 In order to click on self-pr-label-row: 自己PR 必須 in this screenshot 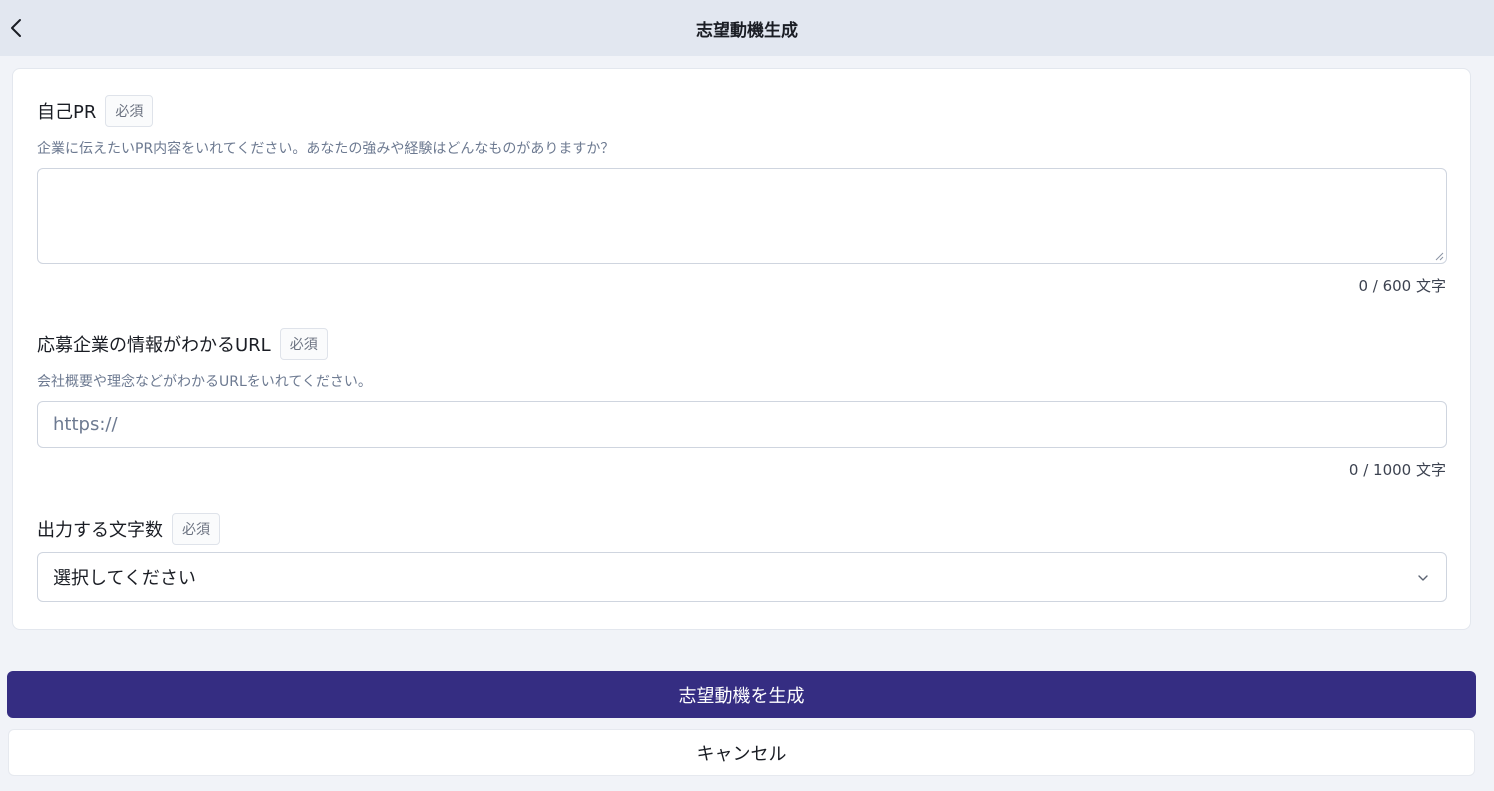, I will do `click(95, 111)`.